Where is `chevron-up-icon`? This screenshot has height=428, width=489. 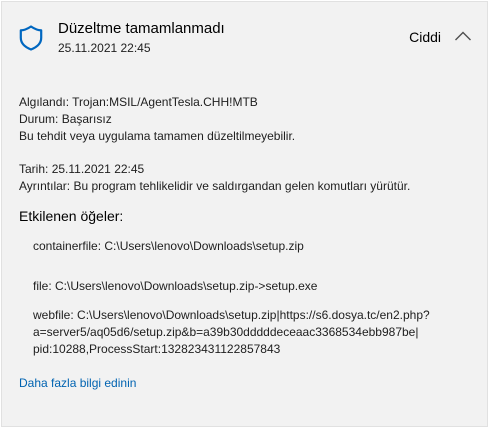 chevron-up-icon is located at coordinates (463, 36).